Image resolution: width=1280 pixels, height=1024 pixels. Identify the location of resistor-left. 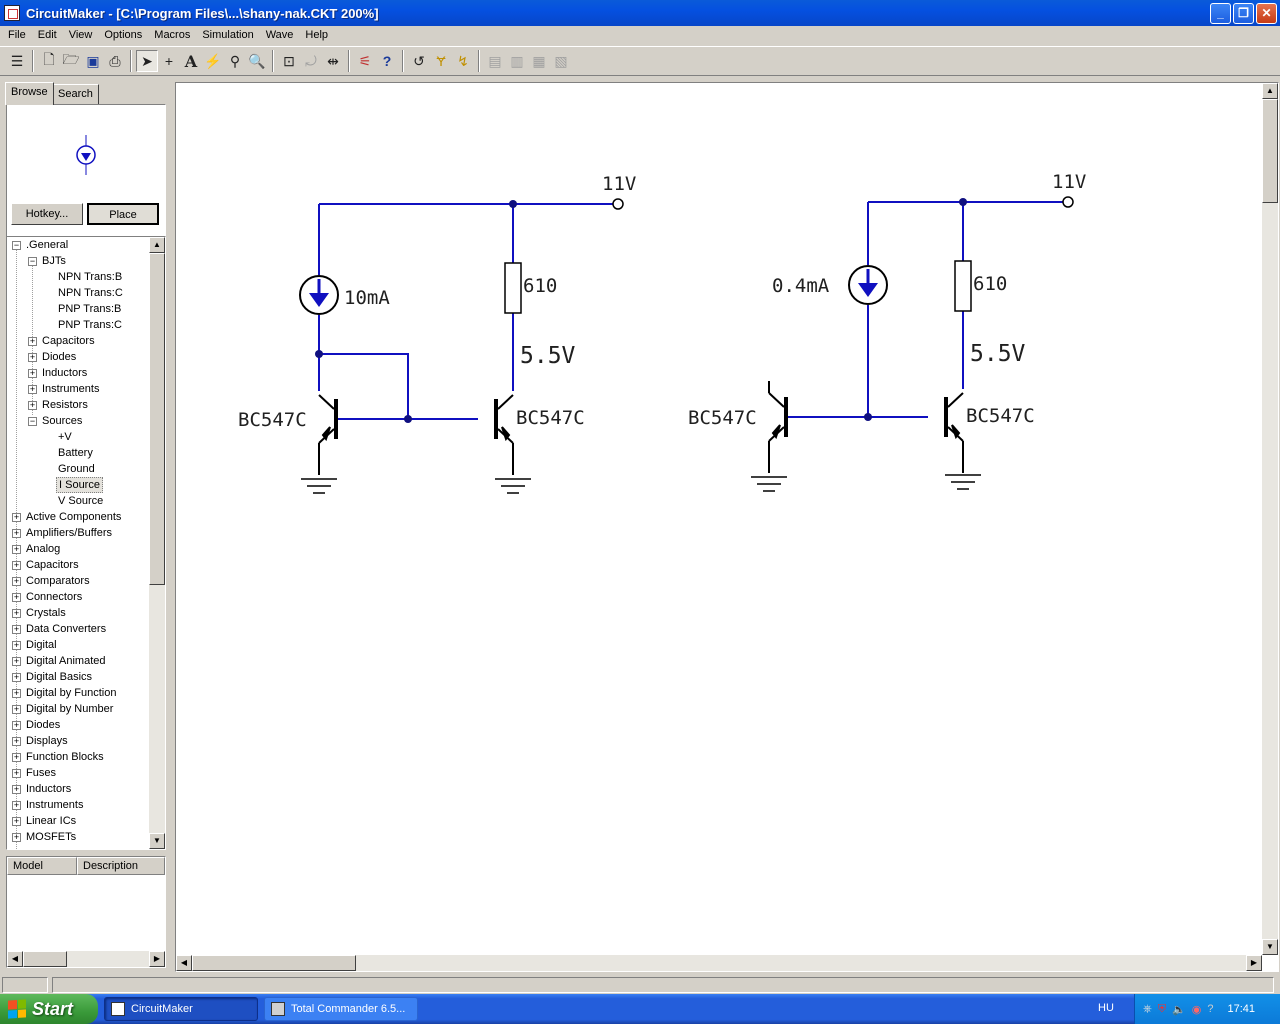
(513, 288).